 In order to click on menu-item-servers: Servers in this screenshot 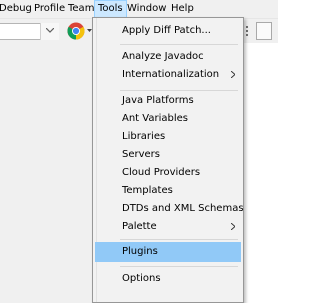, I will do `click(168, 155)`.